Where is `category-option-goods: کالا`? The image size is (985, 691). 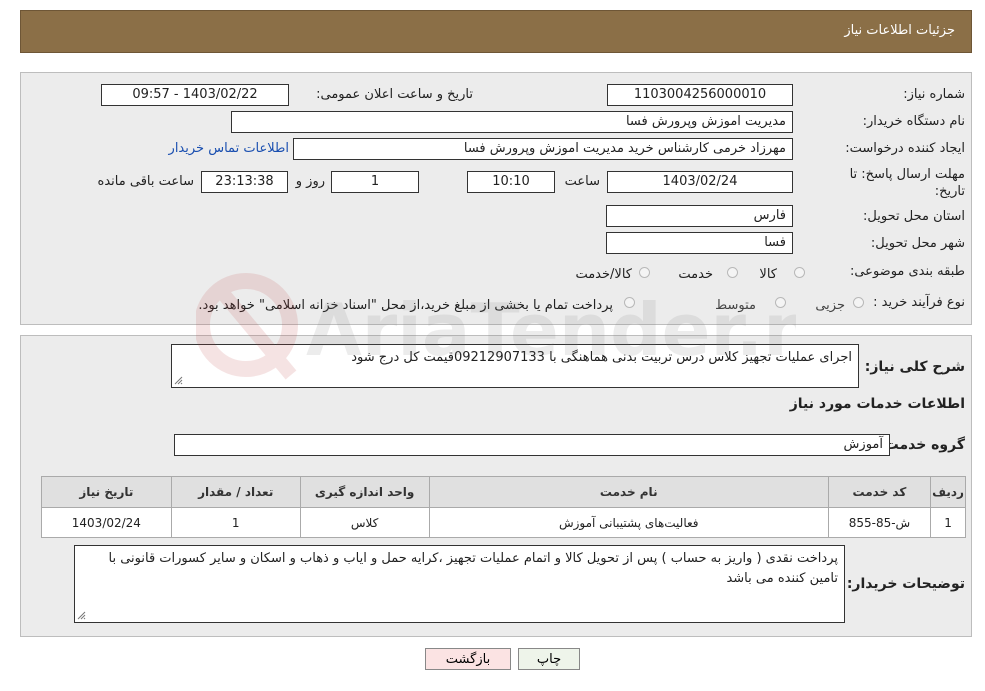 category-option-goods: کالا is located at coordinates (768, 274).